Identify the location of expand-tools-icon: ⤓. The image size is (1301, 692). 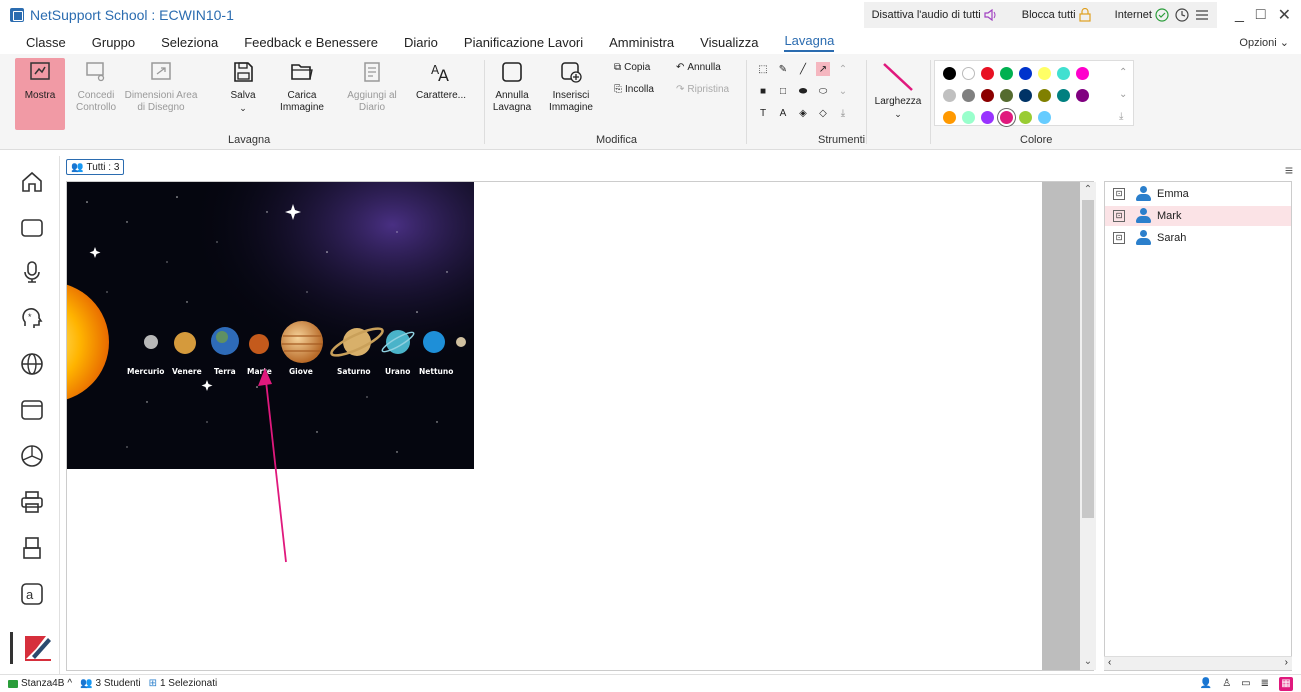
(843, 113).